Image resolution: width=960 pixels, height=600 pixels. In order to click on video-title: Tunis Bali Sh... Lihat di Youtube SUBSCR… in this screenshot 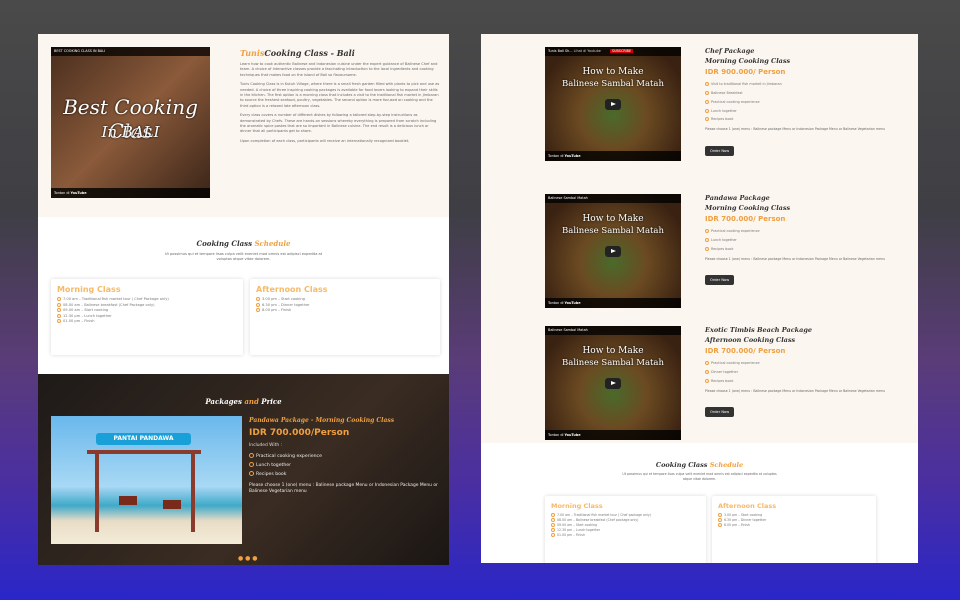, I will do `click(613, 51)`.